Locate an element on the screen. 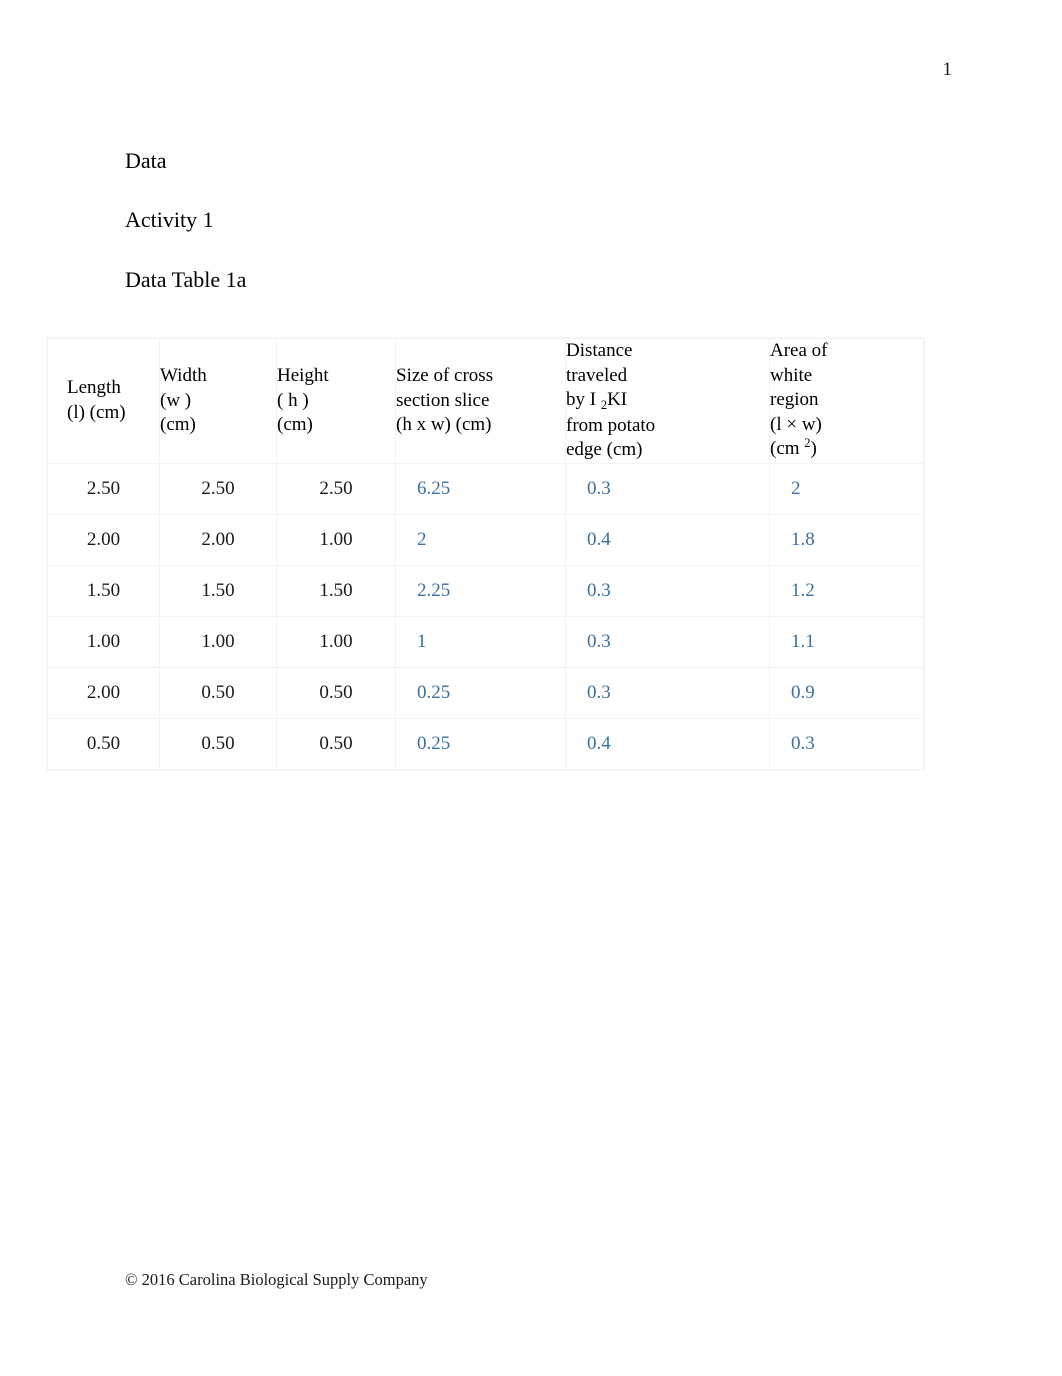 This screenshot has width=1062, height=1376. header-line: (w ) is located at coordinates (176, 400).